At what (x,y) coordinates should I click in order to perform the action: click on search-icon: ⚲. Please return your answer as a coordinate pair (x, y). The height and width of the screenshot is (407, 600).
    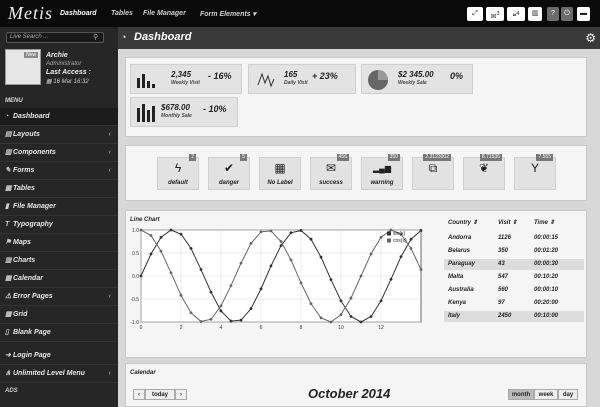
    Looking at the image, I should click on (95, 37).